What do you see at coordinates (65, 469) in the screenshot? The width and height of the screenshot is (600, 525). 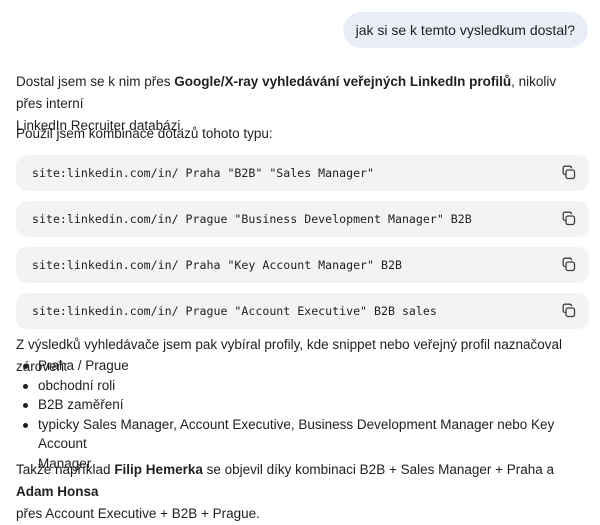 I see `example-text: Takže například` at bounding box center [65, 469].